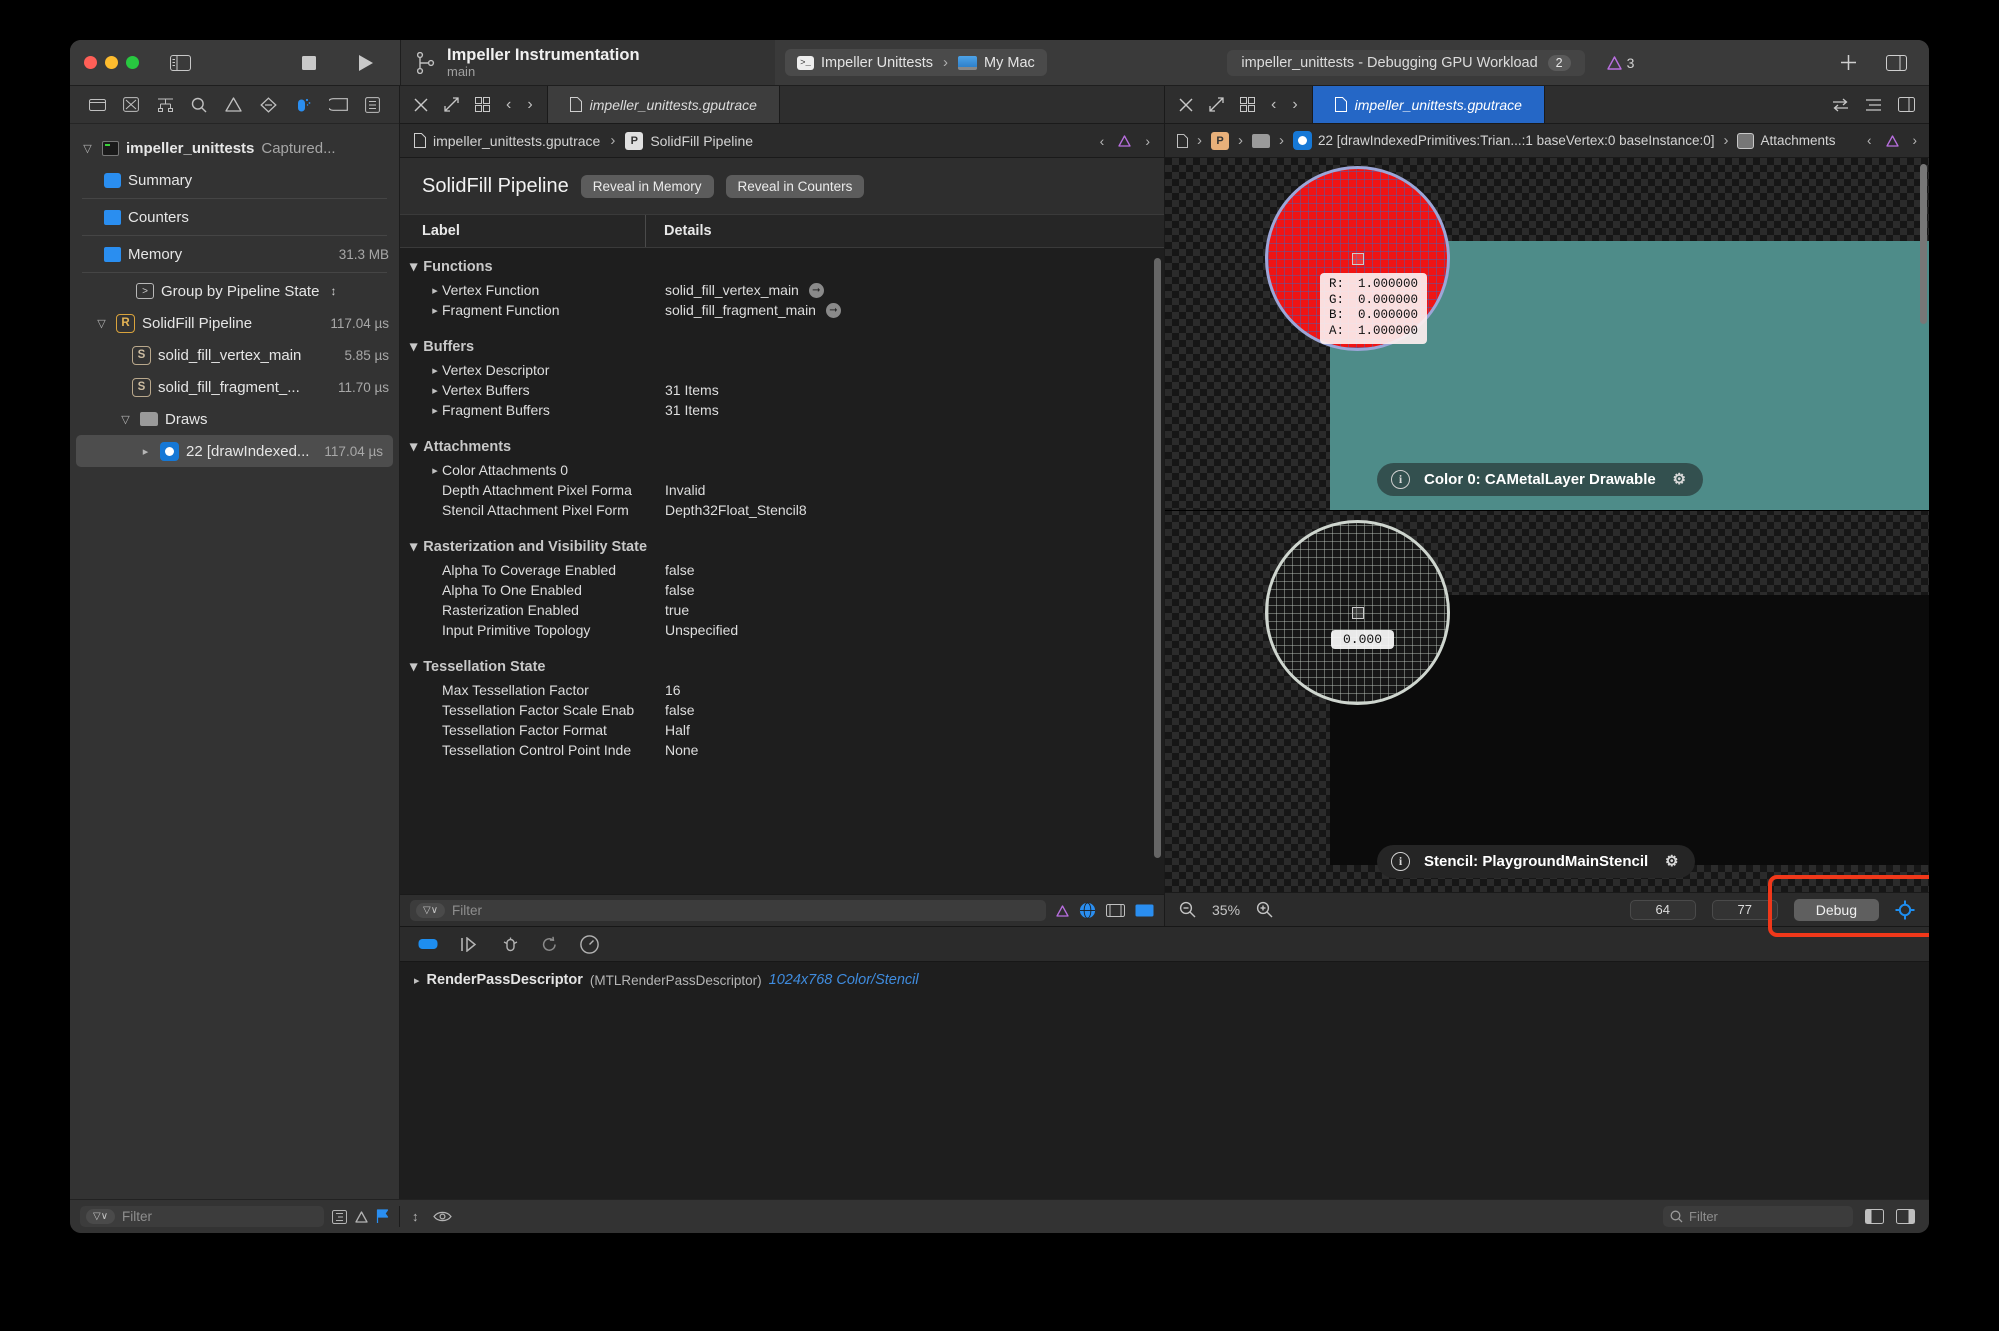 Image resolution: width=1999 pixels, height=1331 pixels. What do you see at coordinates (131, 104) in the screenshot?
I see `source-control-icon` at bounding box center [131, 104].